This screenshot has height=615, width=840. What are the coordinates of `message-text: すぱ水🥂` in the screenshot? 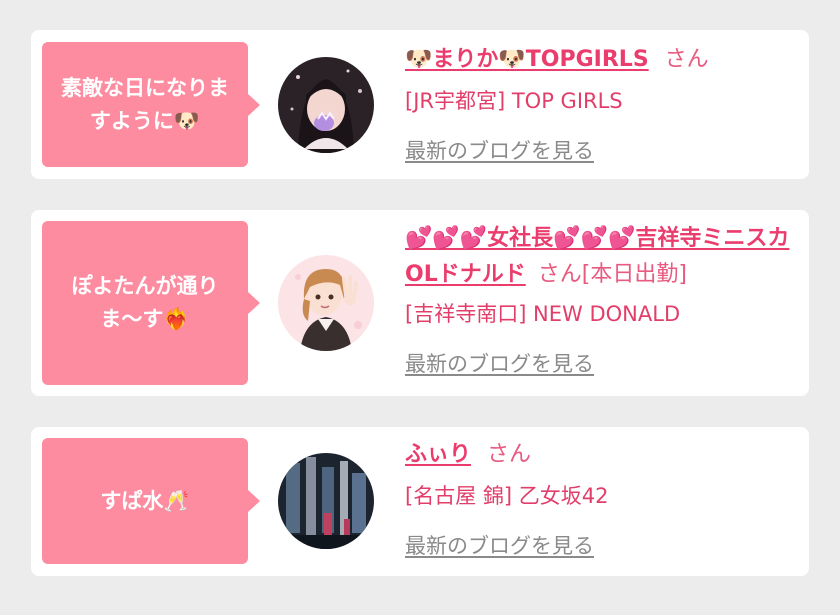 It's located at (145, 500).